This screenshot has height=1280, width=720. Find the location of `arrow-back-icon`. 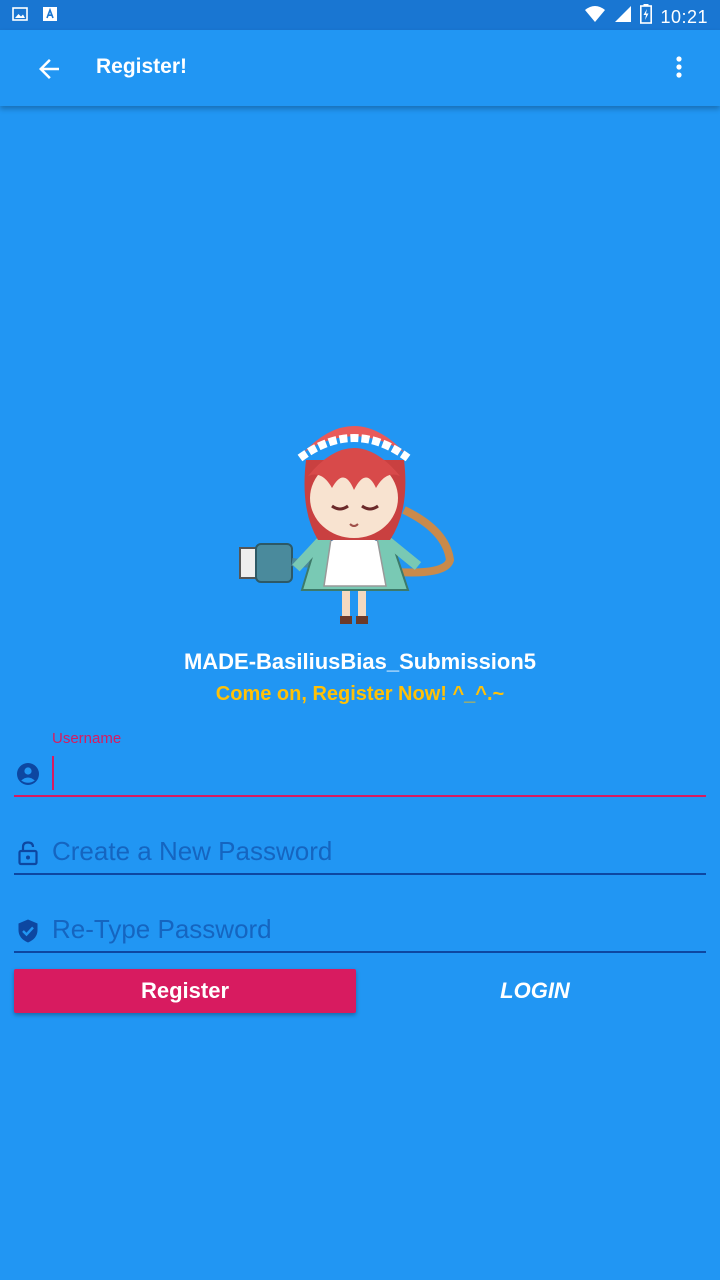

arrow-back-icon is located at coordinates (49, 69).